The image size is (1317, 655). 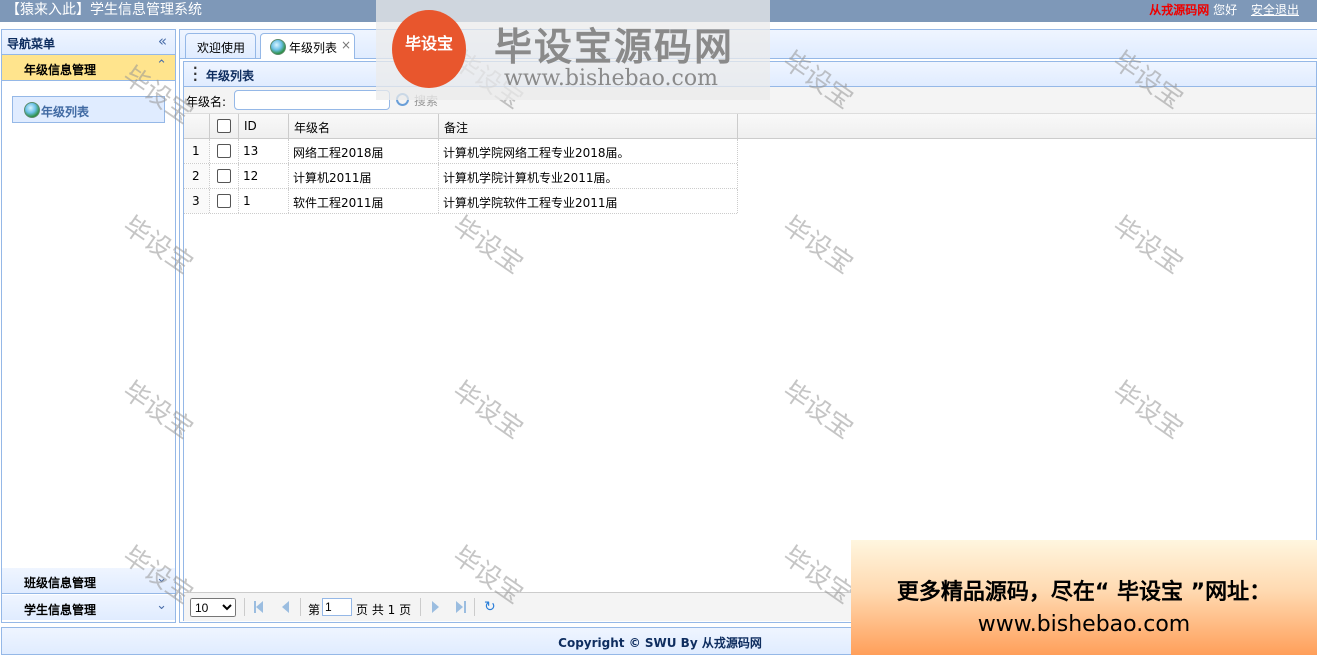 I want to click on accordion-label: 学生信息管理, so click(x=60, y=610).